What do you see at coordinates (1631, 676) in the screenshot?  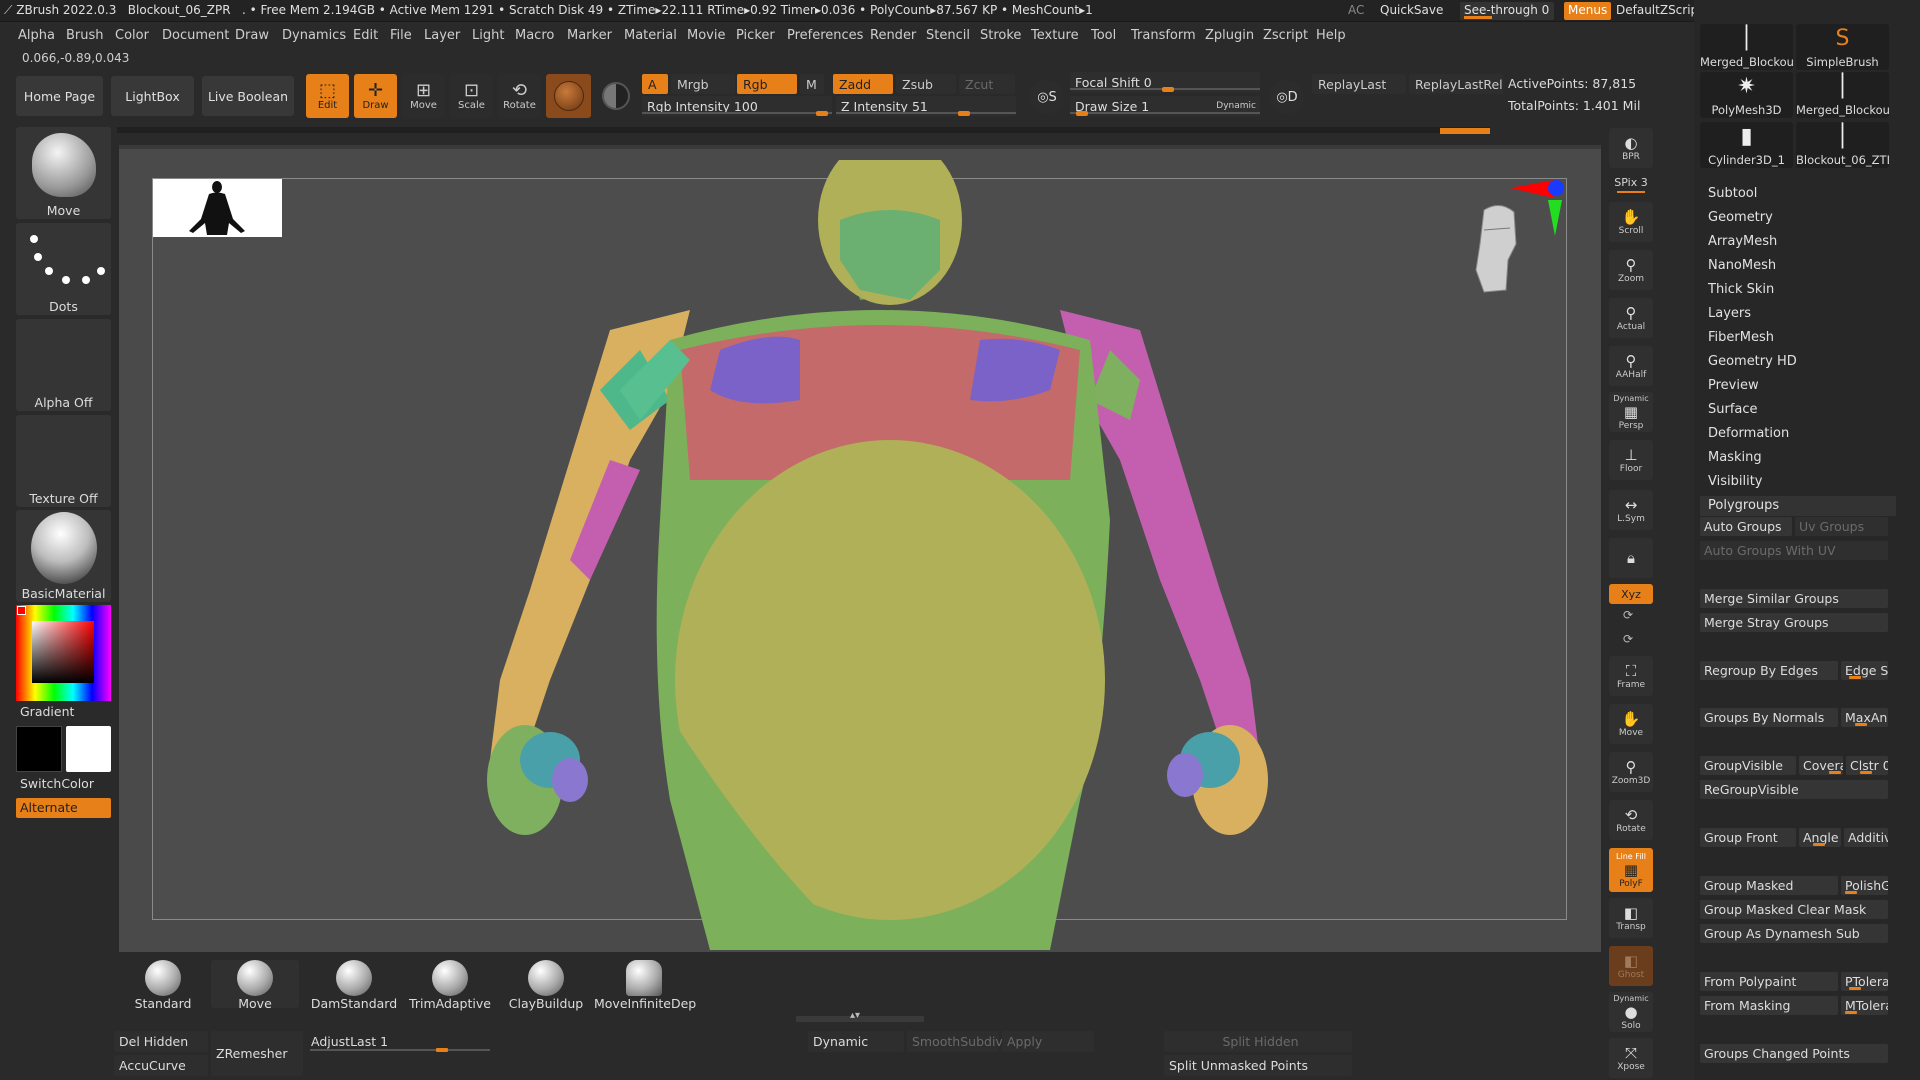 I see `frame-button: ⛶ Frame` at bounding box center [1631, 676].